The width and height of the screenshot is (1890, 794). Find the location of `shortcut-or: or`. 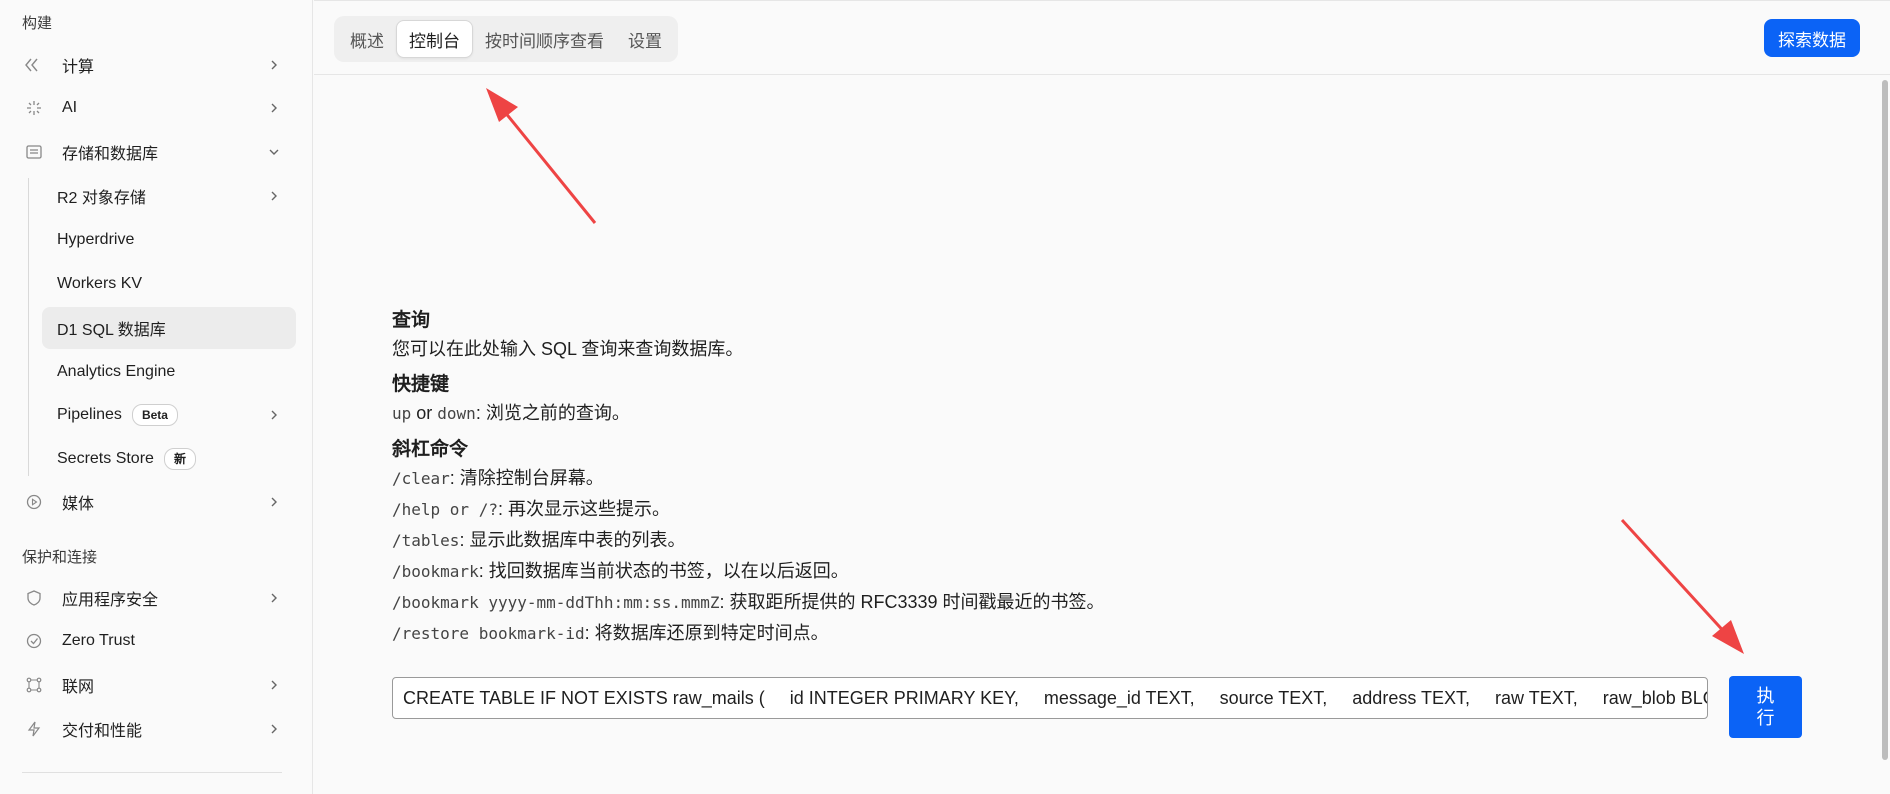

shortcut-or: or is located at coordinates (424, 413).